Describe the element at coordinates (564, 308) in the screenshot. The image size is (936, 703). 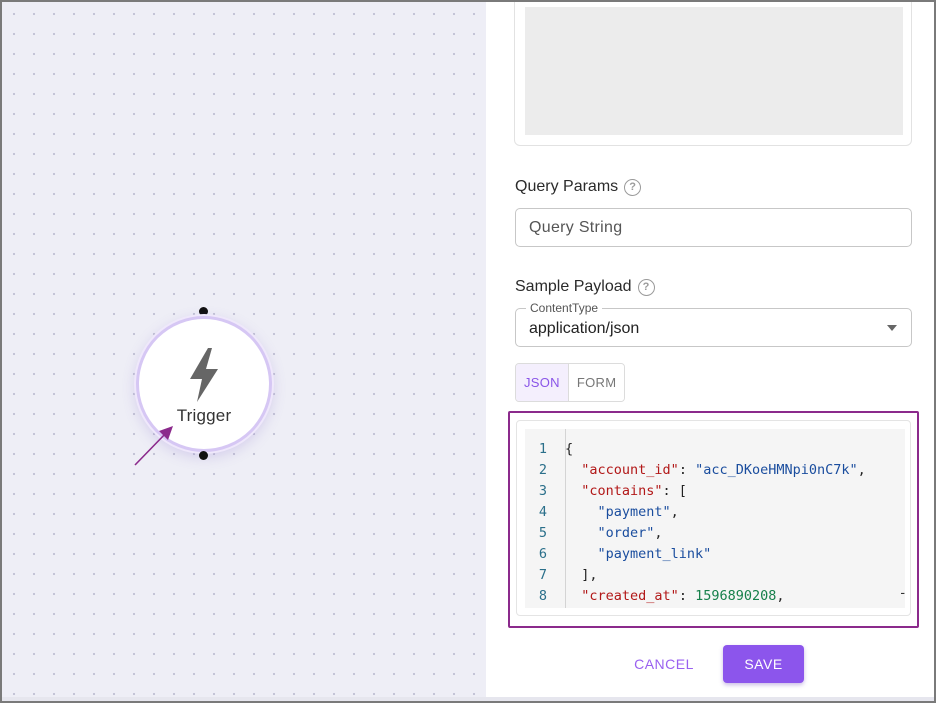
I see `content-type-legend: ContentType` at that location.